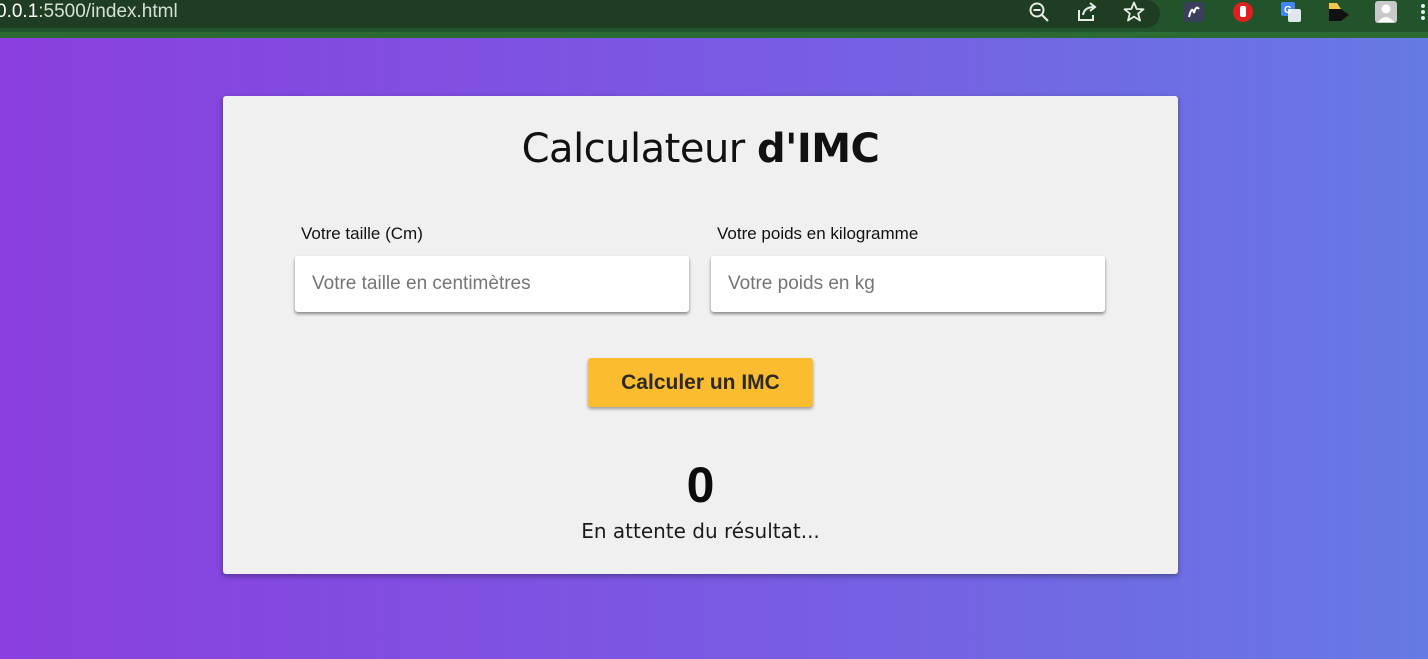 This screenshot has width=1428, height=659. Describe the element at coordinates (818, 149) in the screenshot. I see `title-bold: d'IMC` at that location.